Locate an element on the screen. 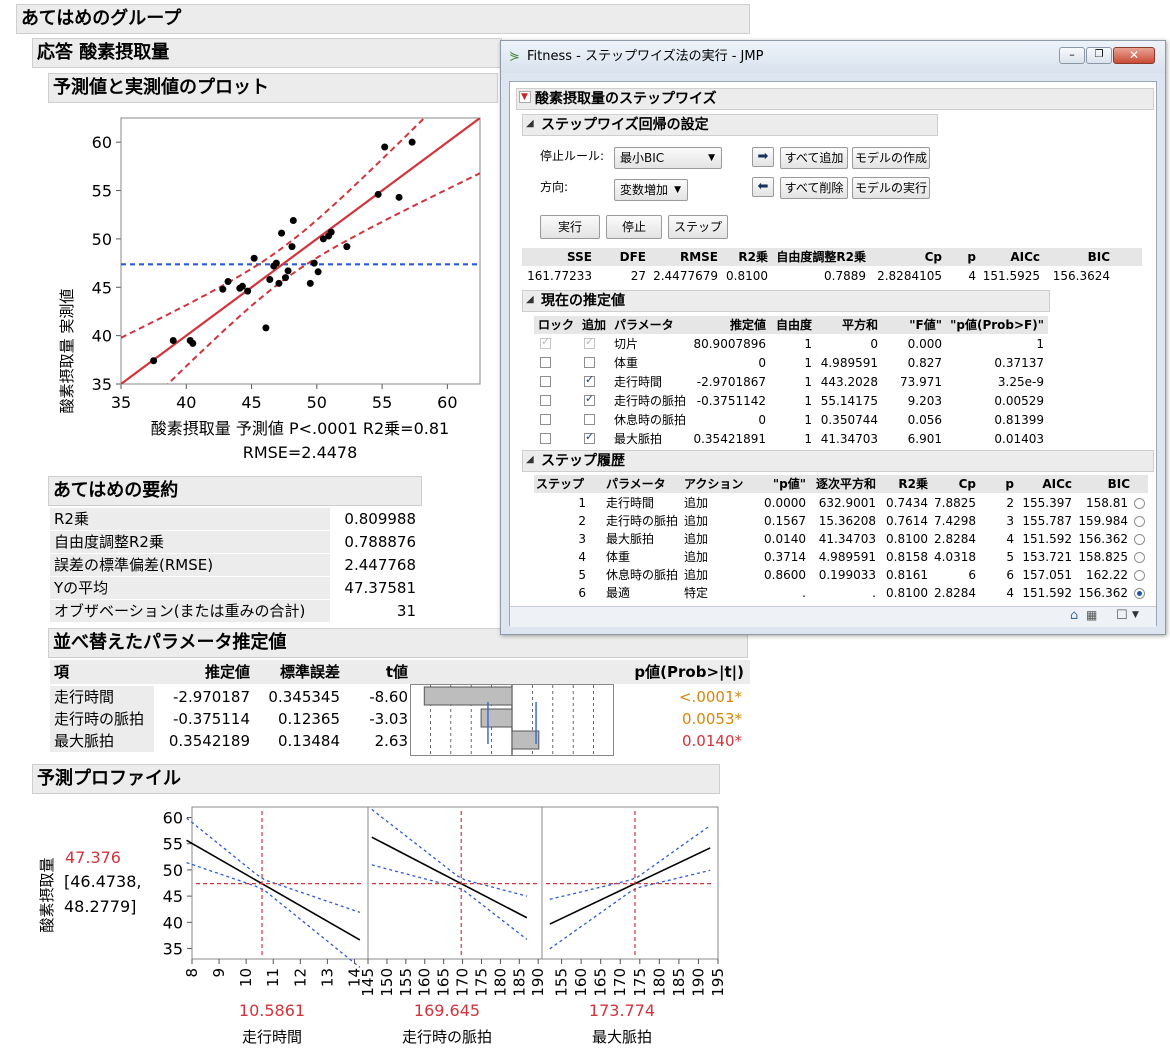  history-bic-value: 162.22 is located at coordinates (1107, 575).